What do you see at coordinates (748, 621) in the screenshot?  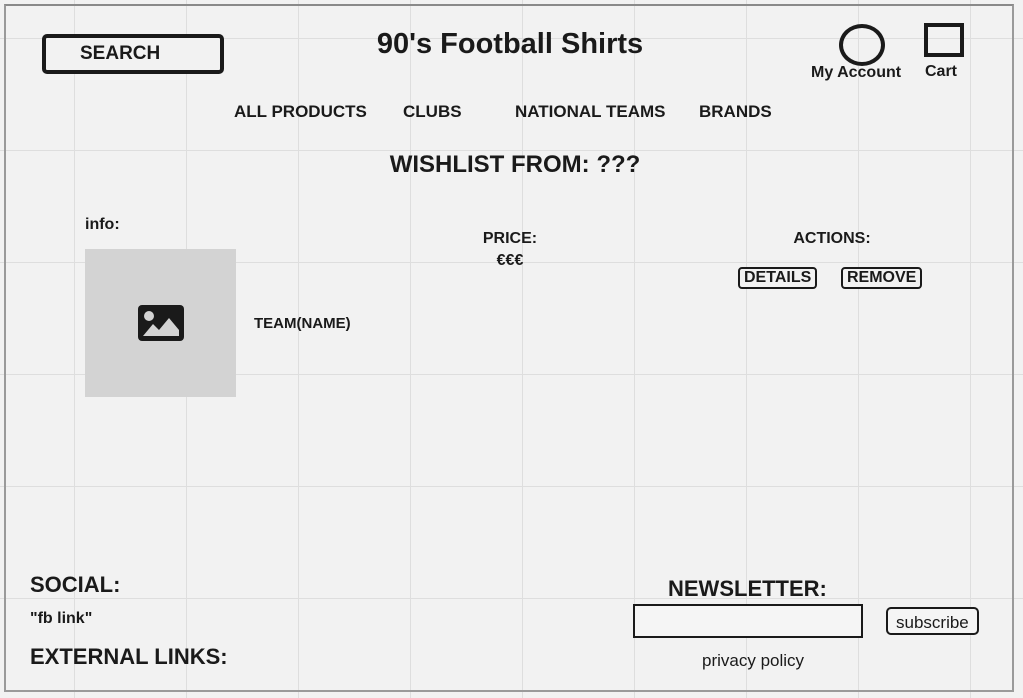 I see `newsletter-email-input` at bounding box center [748, 621].